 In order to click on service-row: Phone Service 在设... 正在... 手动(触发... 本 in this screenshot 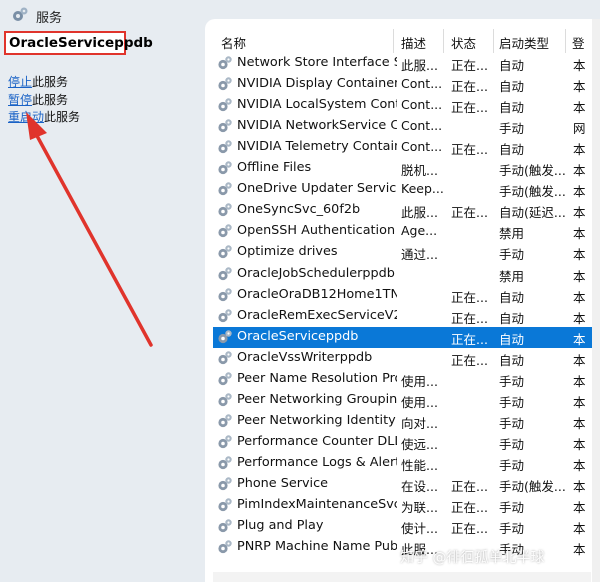, I will do `click(403, 484)`.